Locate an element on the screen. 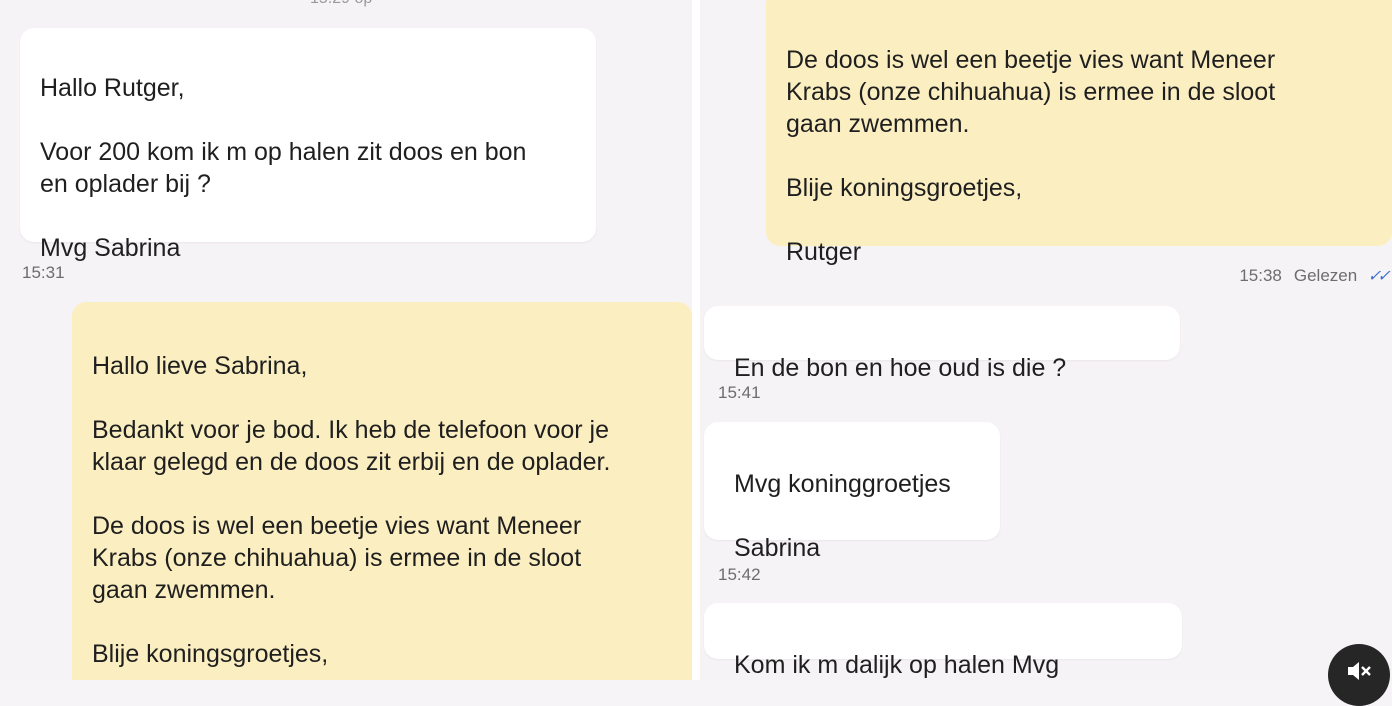 This screenshot has width=1392, height=706. message-timestamp: 15:38 is located at coordinates (1260, 275).